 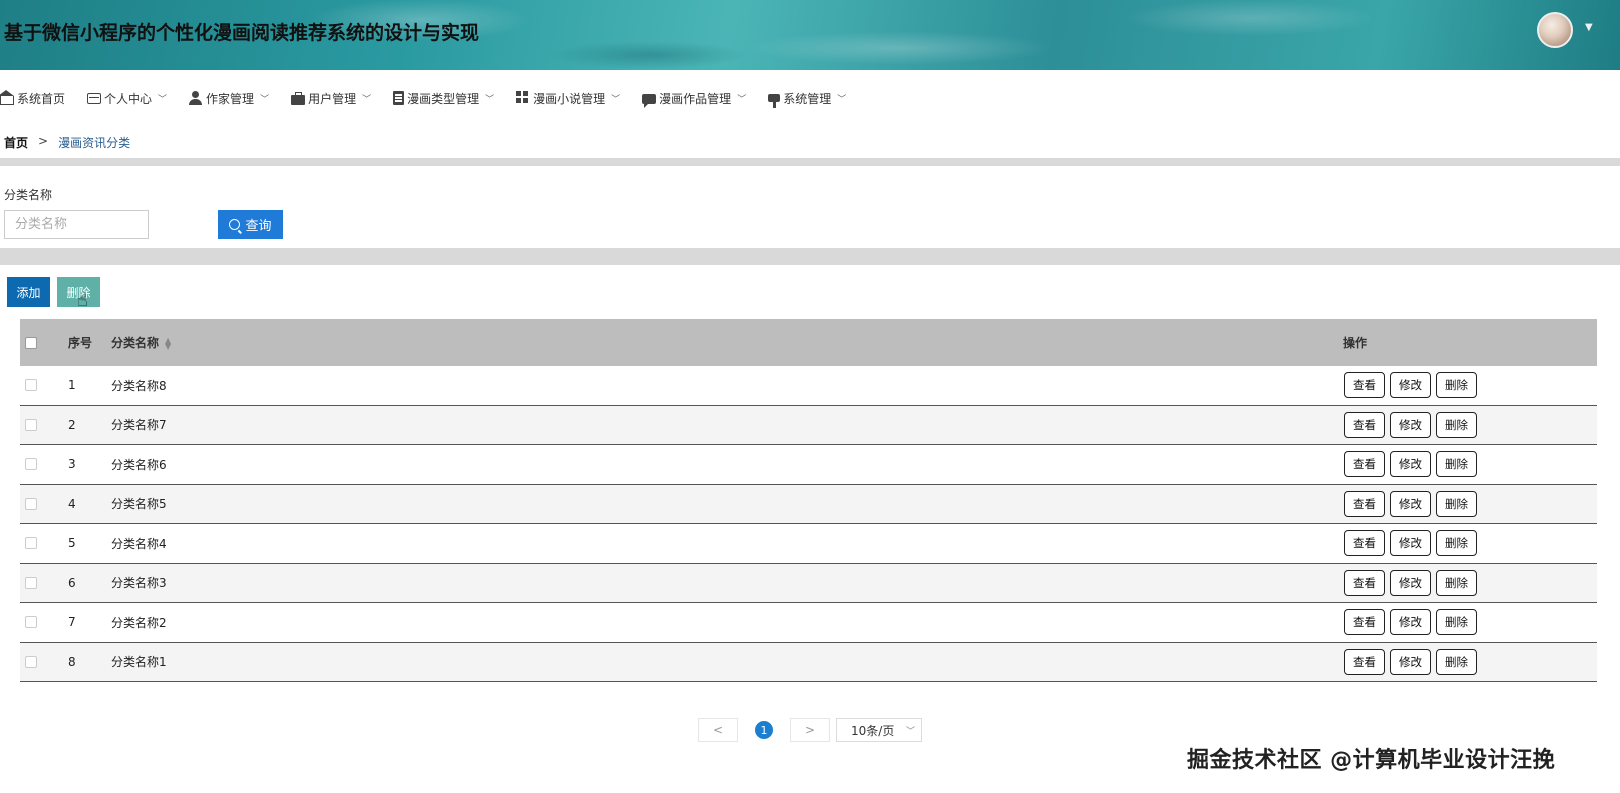 I want to click on page-size-select: 10条/页 ﹀, so click(x=879, y=730).